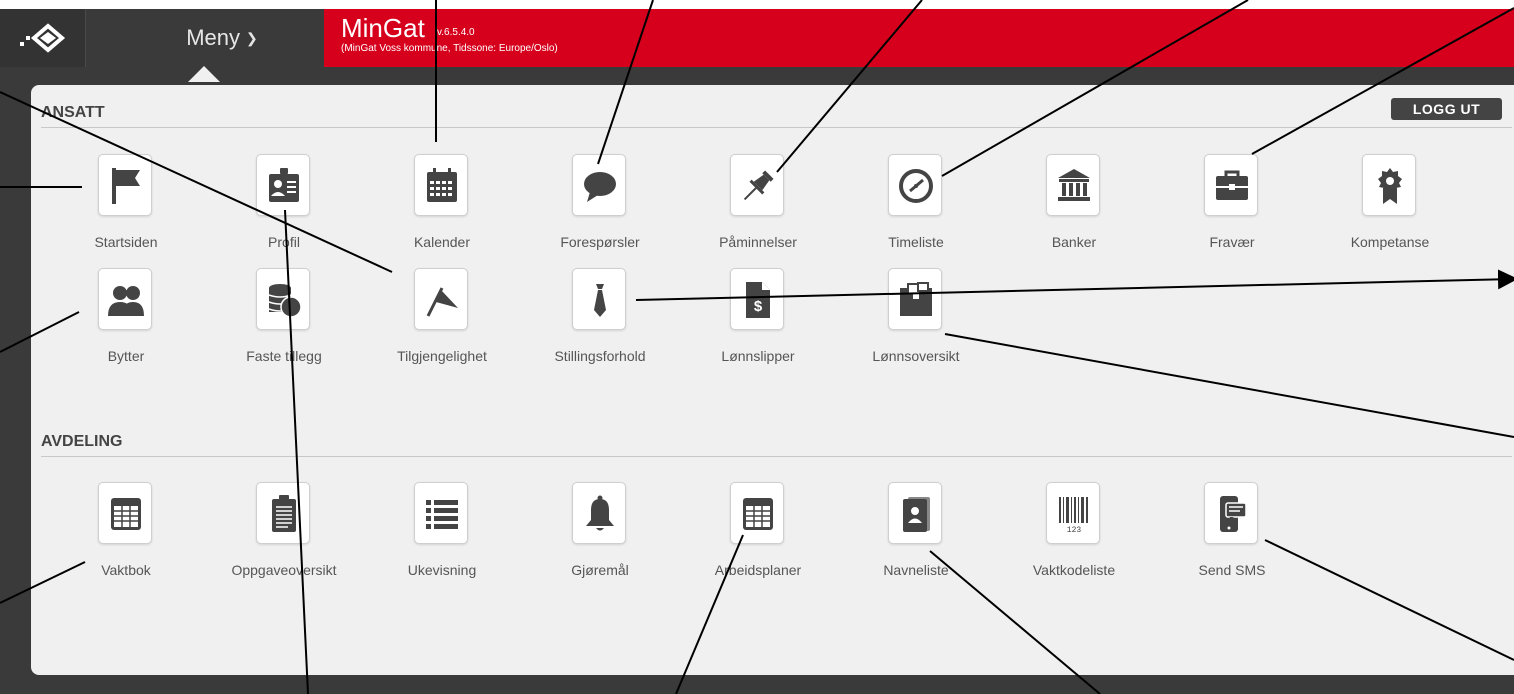 Image resolution: width=1514 pixels, height=694 pixels. I want to click on menu-item-kalender: Kalender, so click(442, 209).